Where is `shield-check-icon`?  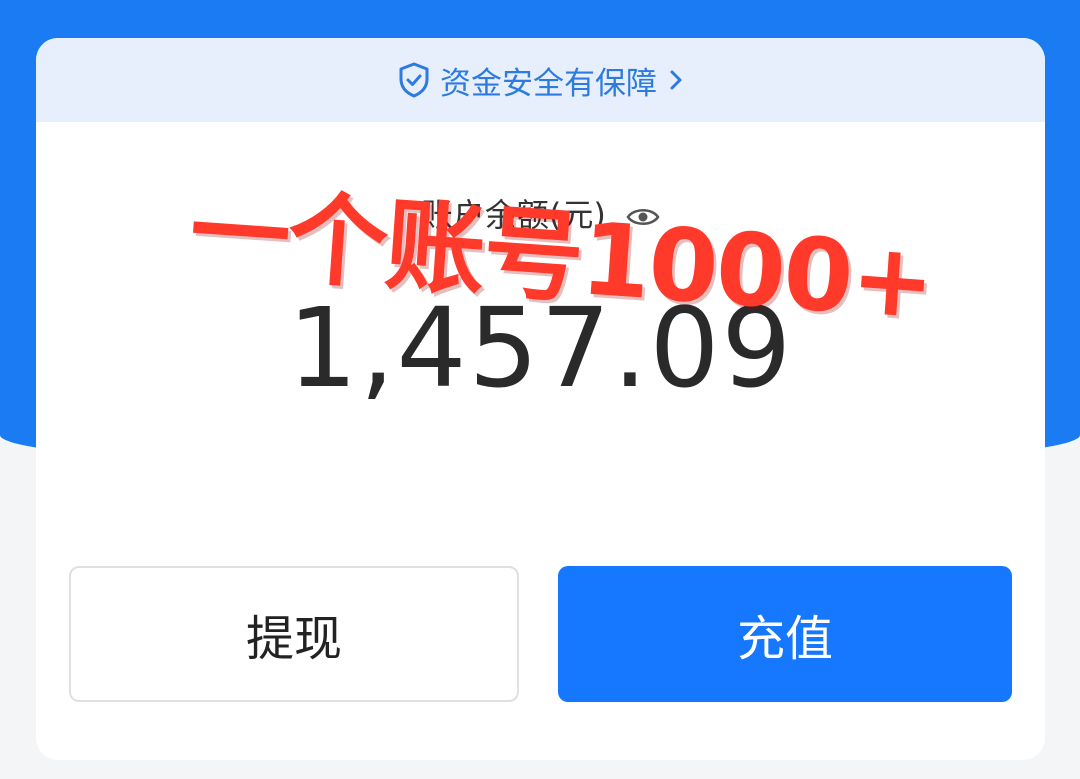
shield-check-icon is located at coordinates (414, 80).